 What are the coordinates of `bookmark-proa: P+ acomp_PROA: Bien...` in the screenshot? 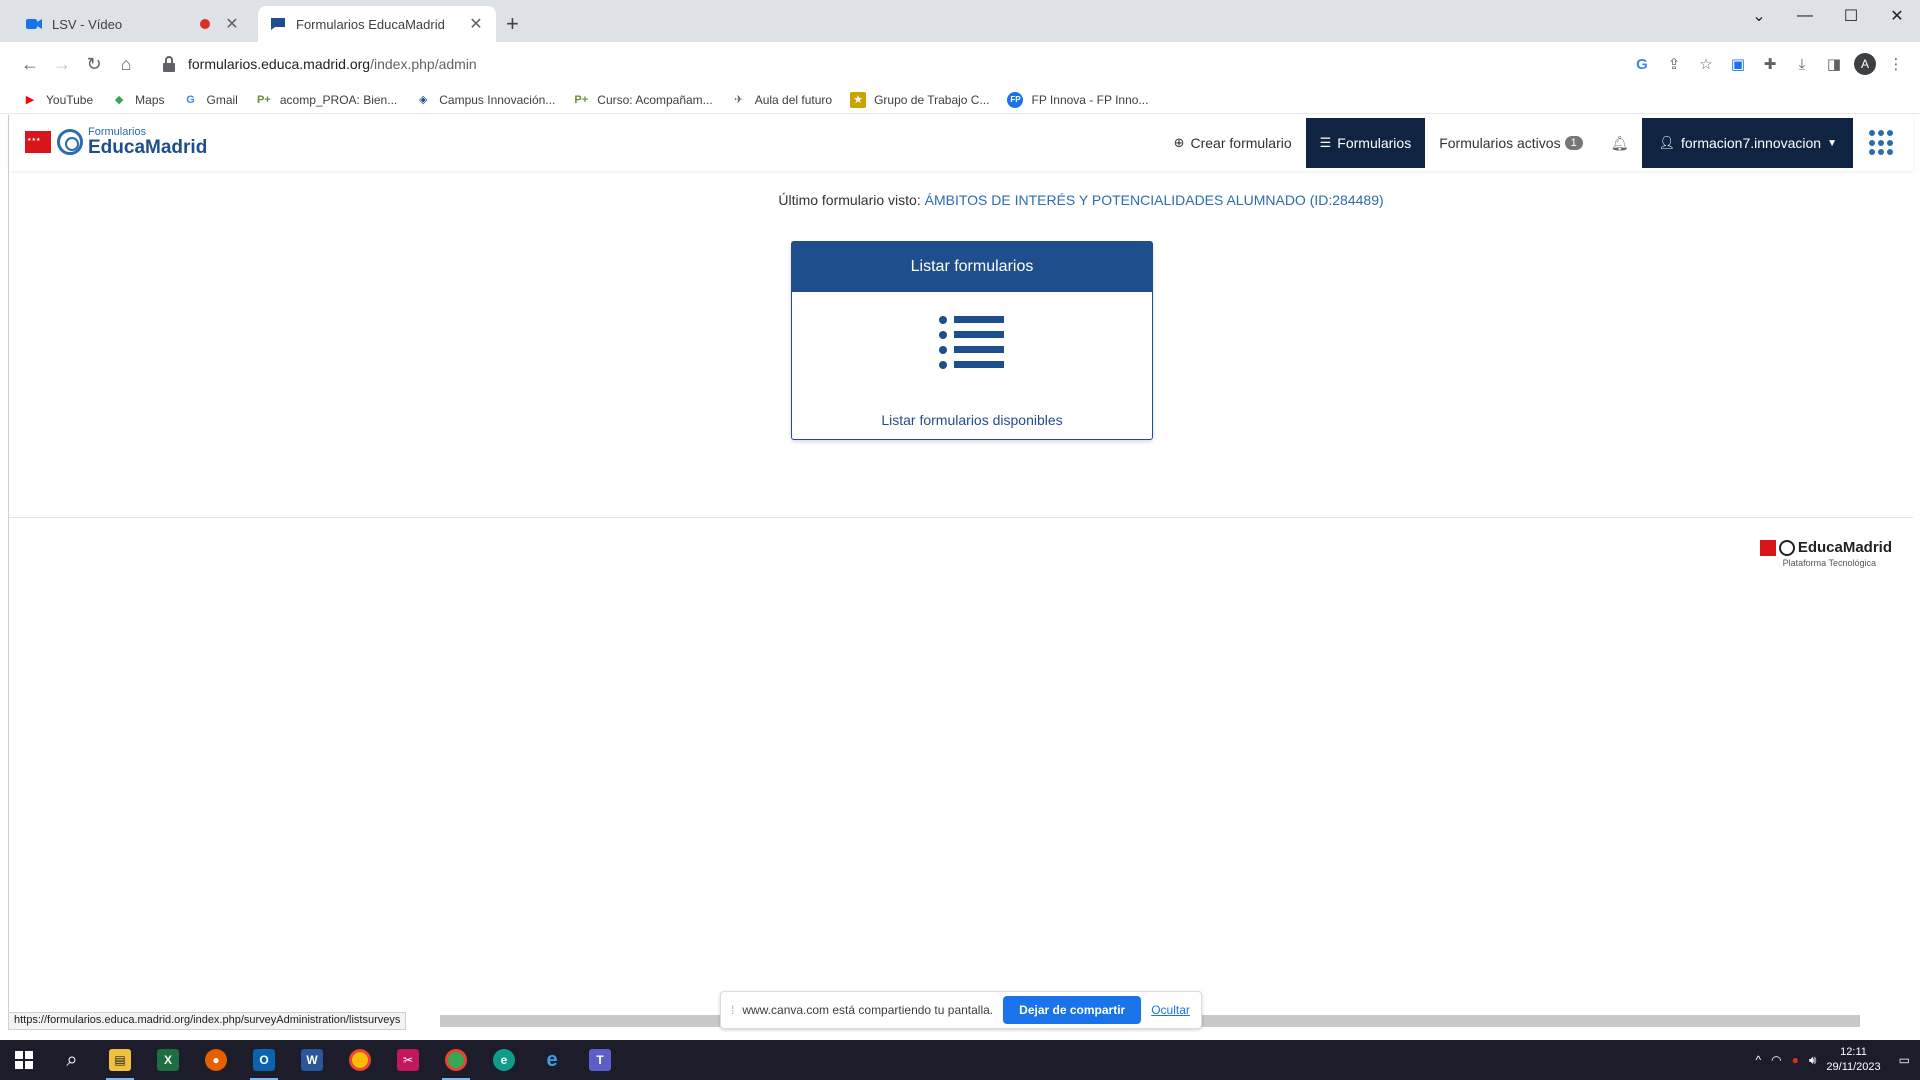 It's located at (326, 100).